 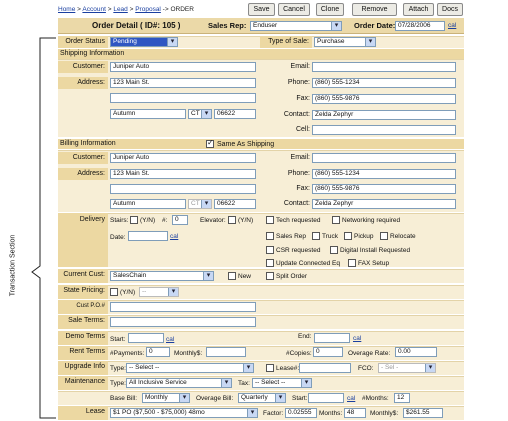 What do you see at coordinates (232, 220) in the screenshot?
I see `elevator-checkbox` at bounding box center [232, 220].